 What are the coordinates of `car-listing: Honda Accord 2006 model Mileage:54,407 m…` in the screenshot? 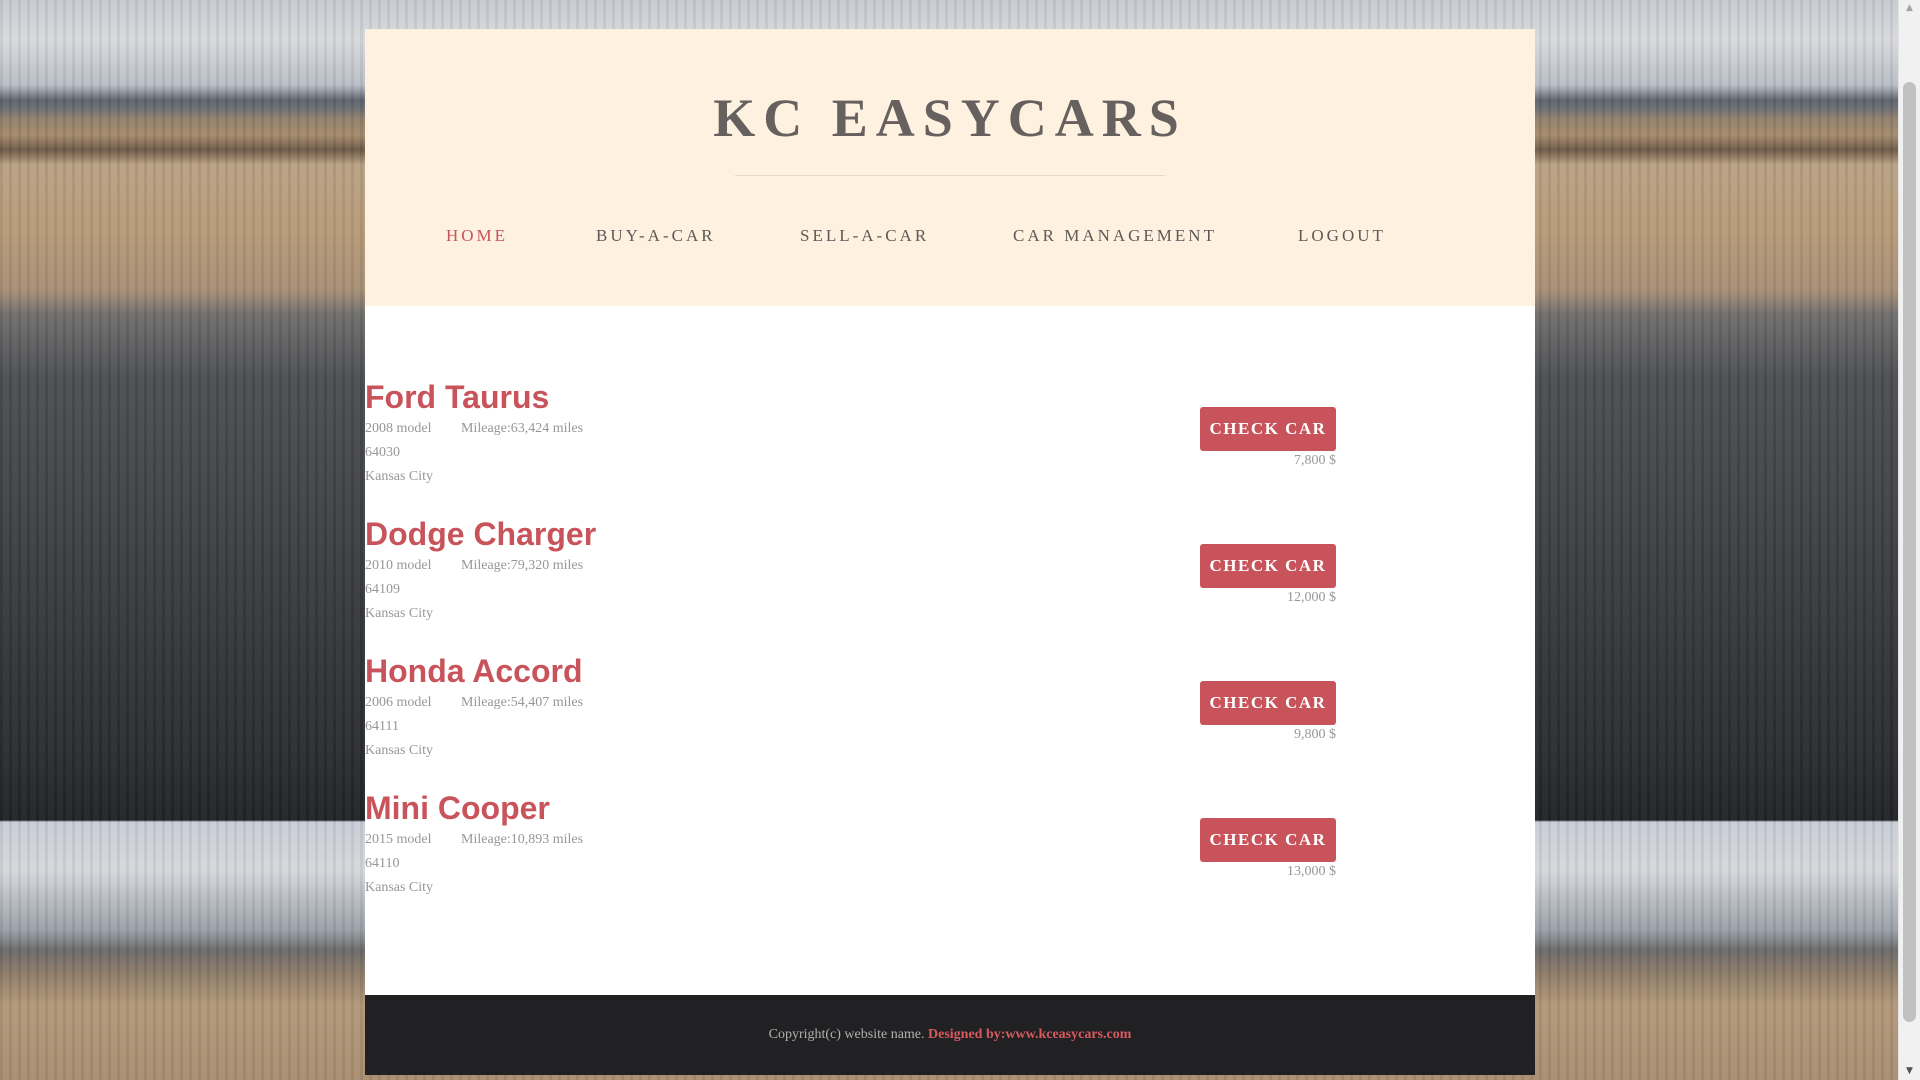 It's located at (950, 718).